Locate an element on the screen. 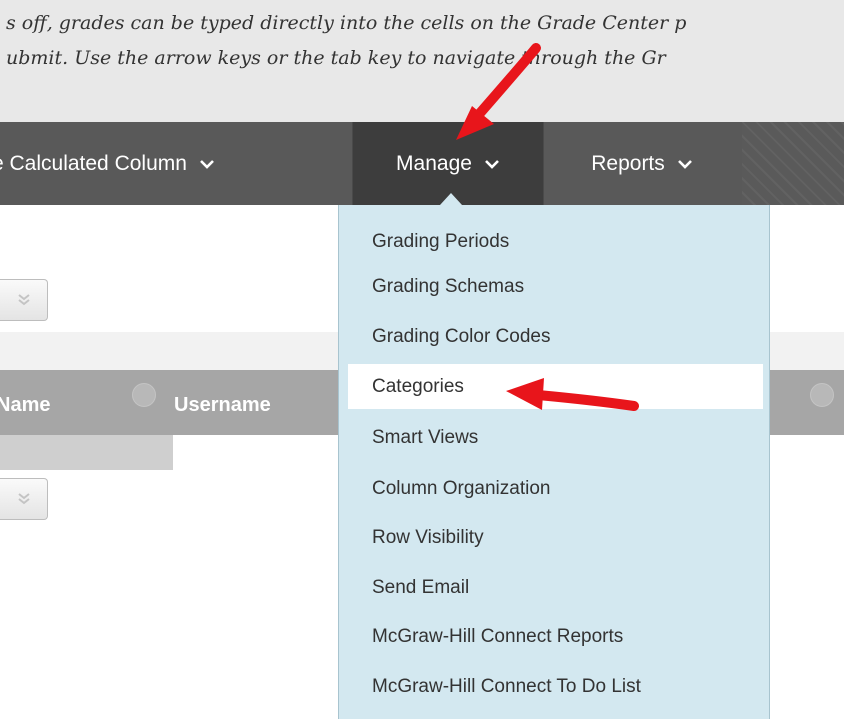  menu-item-grading-schemas: Grading Schemas is located at coordinates (555, 286).